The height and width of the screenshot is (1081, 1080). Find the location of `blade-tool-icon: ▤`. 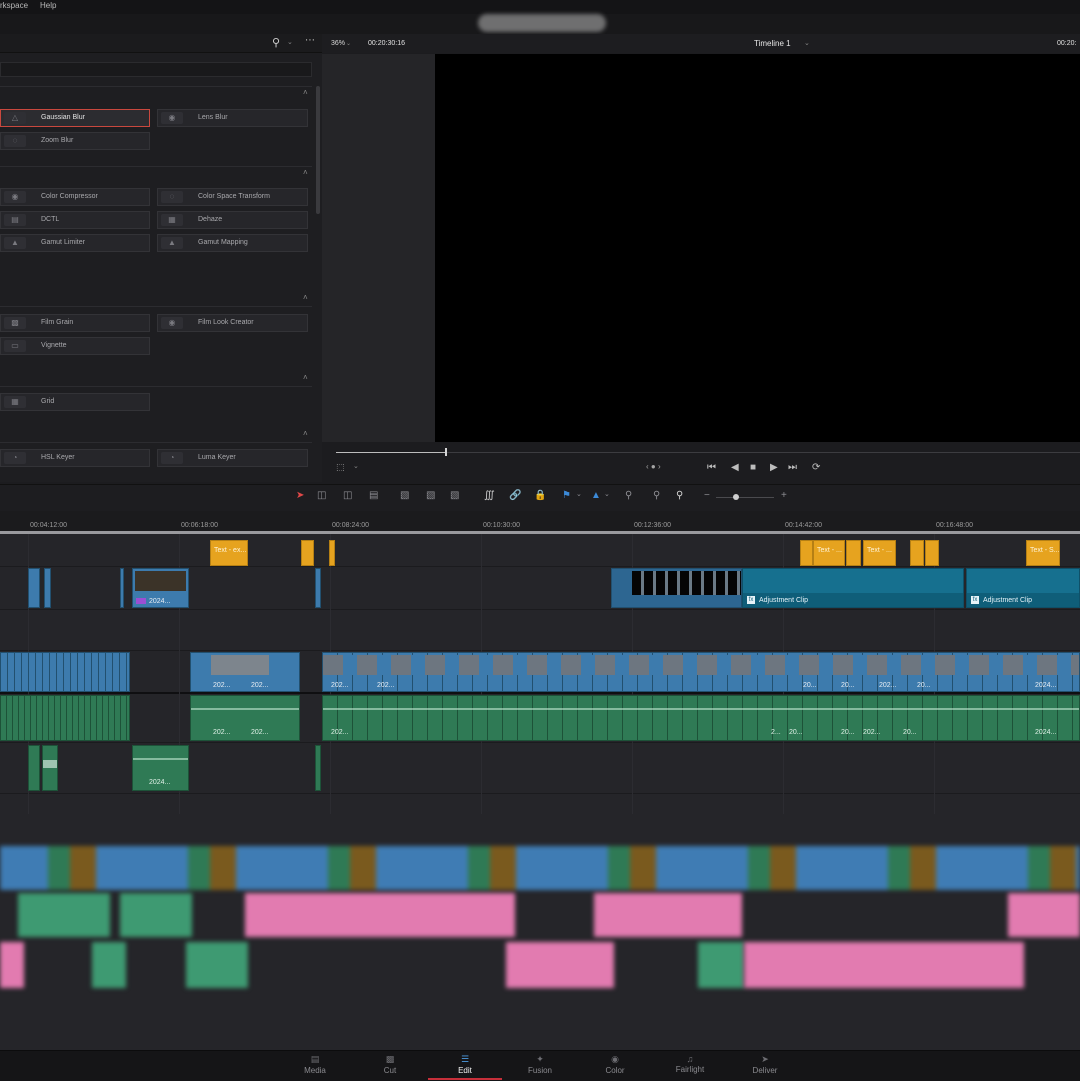

blade-tool-icon: ▤ is located at coordinates (373, 495).